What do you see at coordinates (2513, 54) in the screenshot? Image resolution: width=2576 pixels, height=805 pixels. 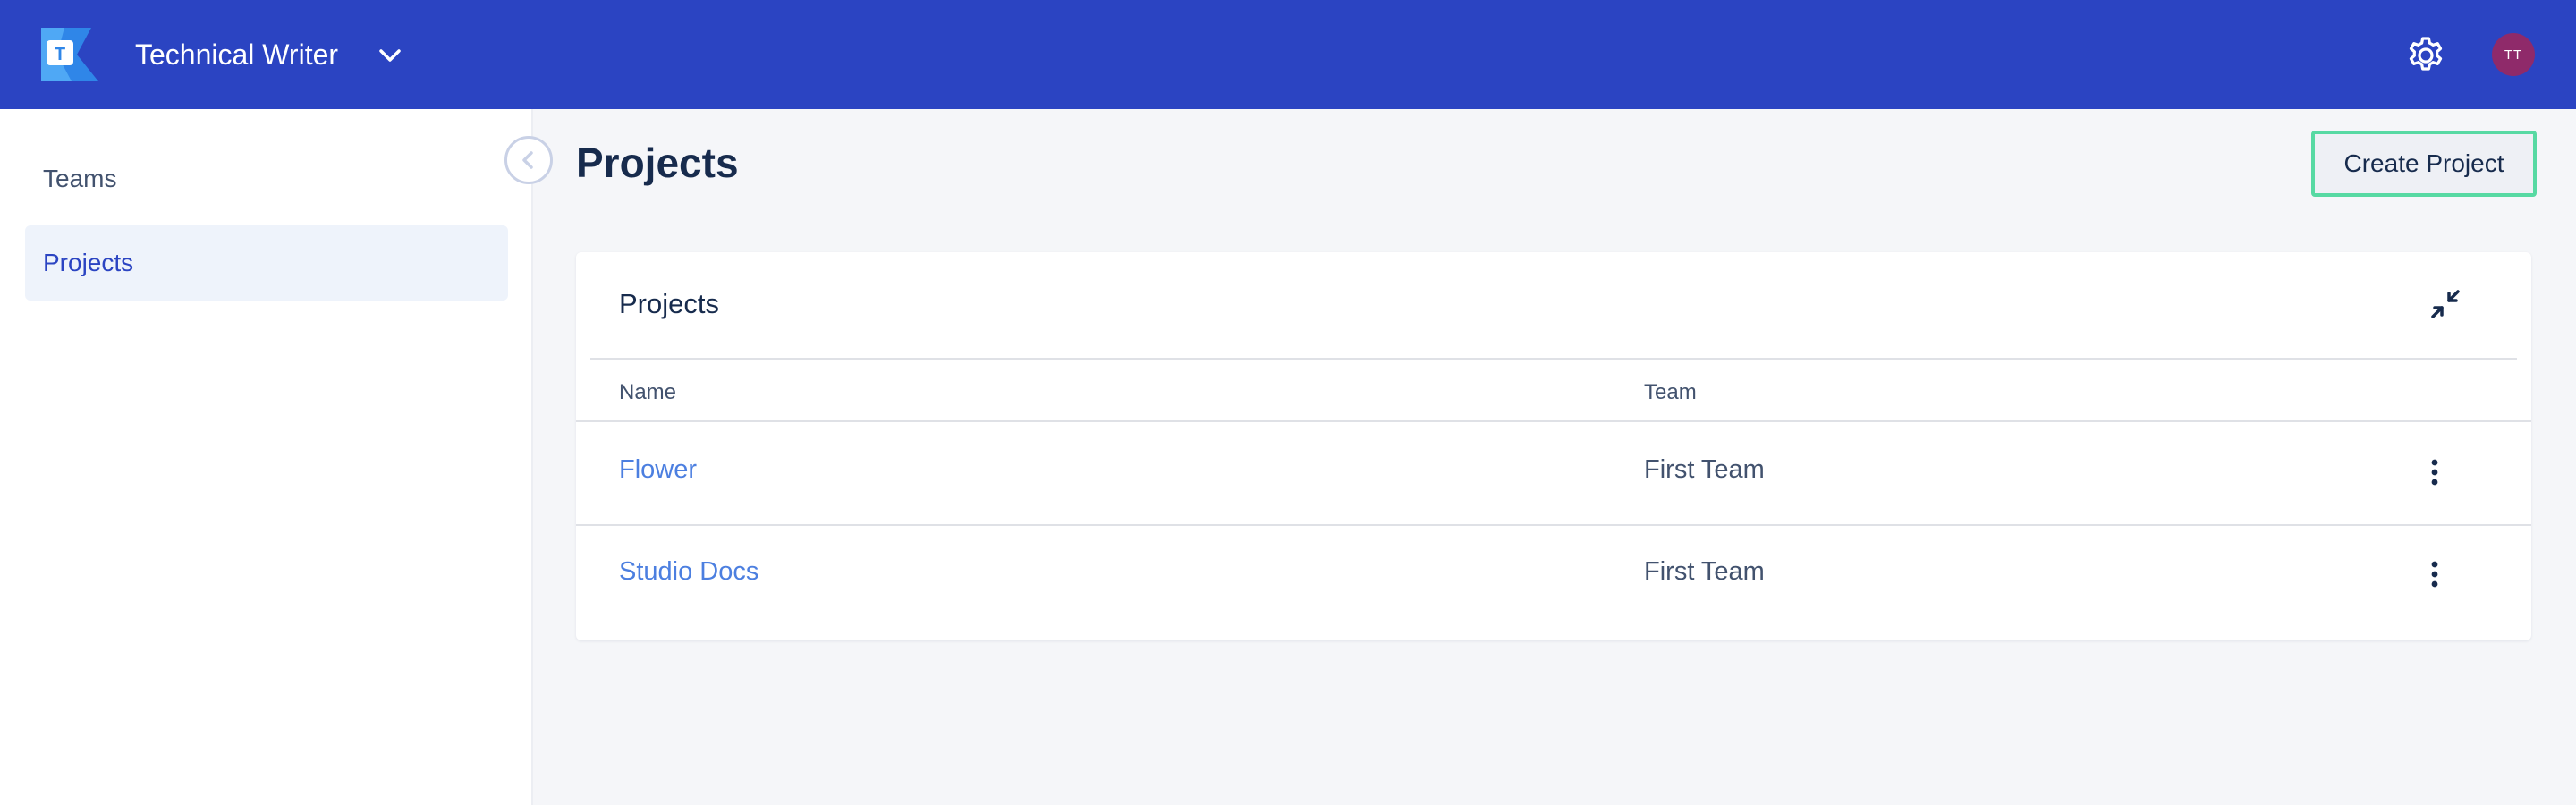 I see `user-avatar: TT` at bounding box center [2513, 54].